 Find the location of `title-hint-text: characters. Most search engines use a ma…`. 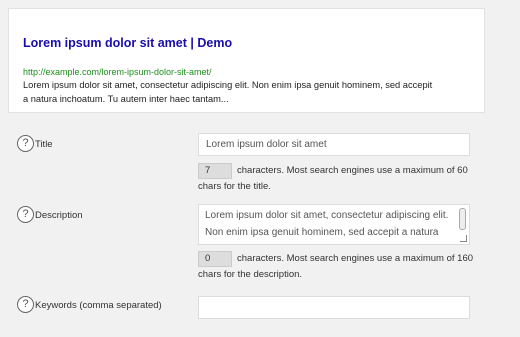

title-hint-text: characters. Most search engines use a ma… is located at coordinates (333, 178).